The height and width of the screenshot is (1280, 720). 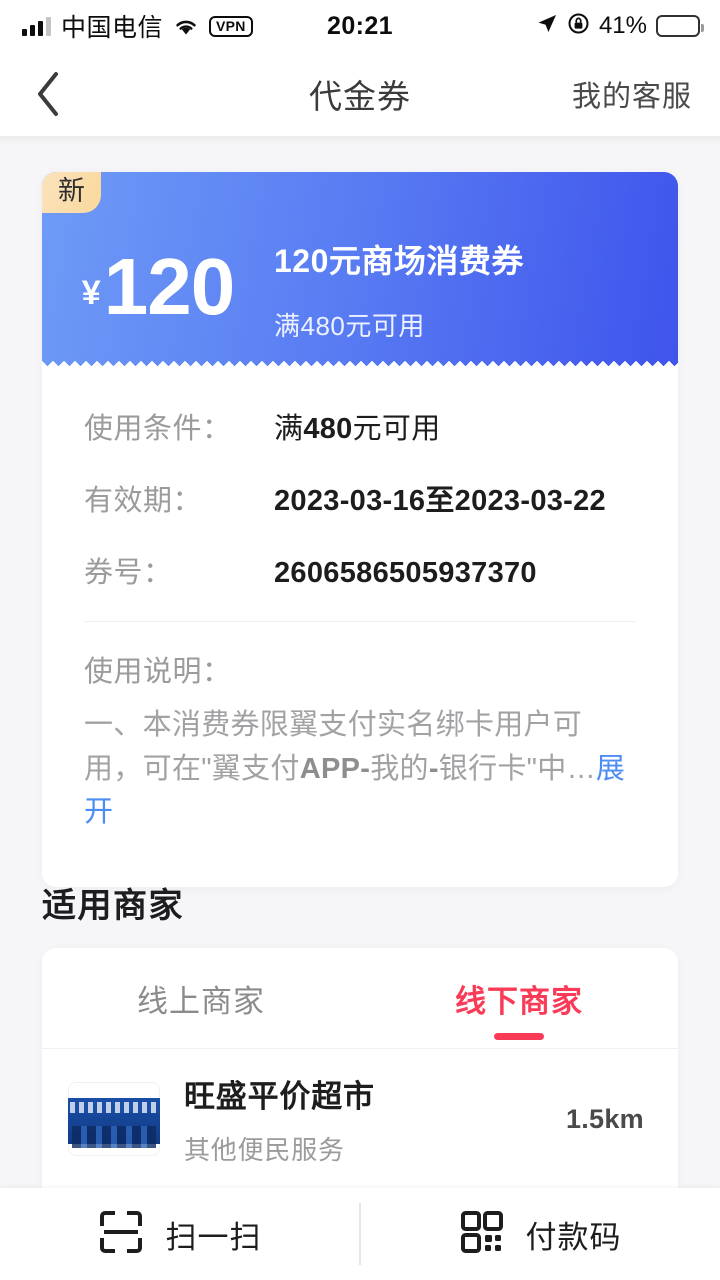 What do you see at coordinates (604, 1118) in the screenshot?
I see `merchant-distance: 1.5km` at bounding box center [604, 1118].